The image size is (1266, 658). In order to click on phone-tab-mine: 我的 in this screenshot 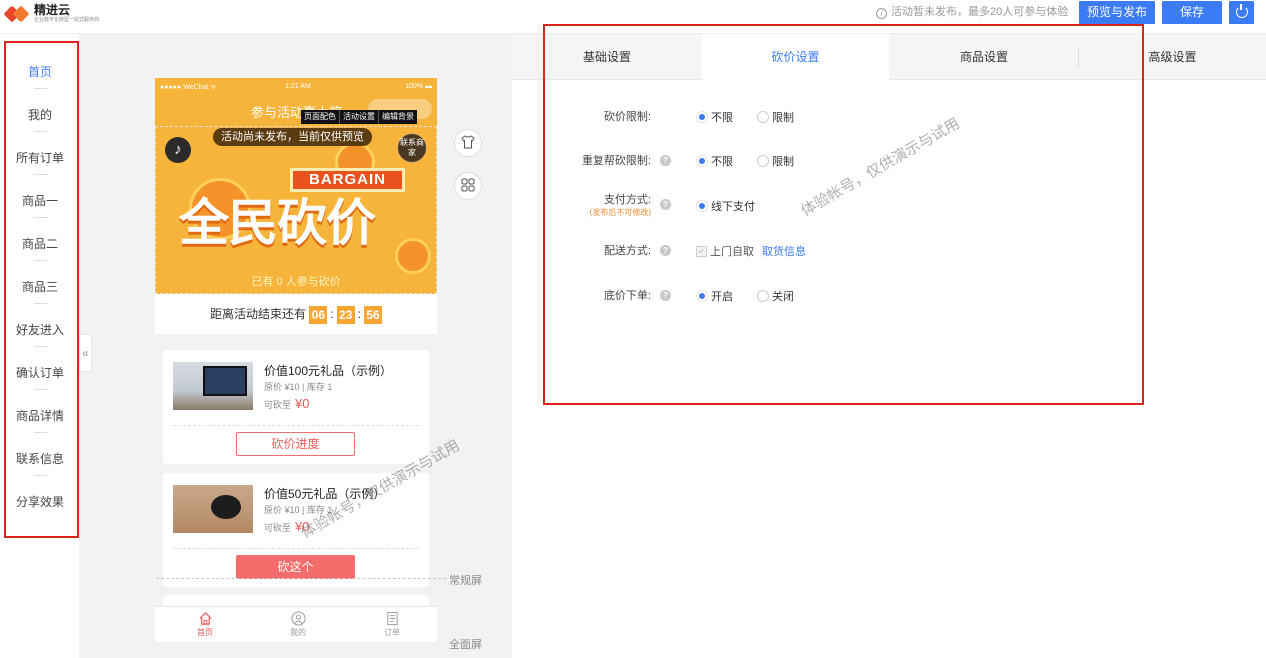, I will do `click(298, 624)`.